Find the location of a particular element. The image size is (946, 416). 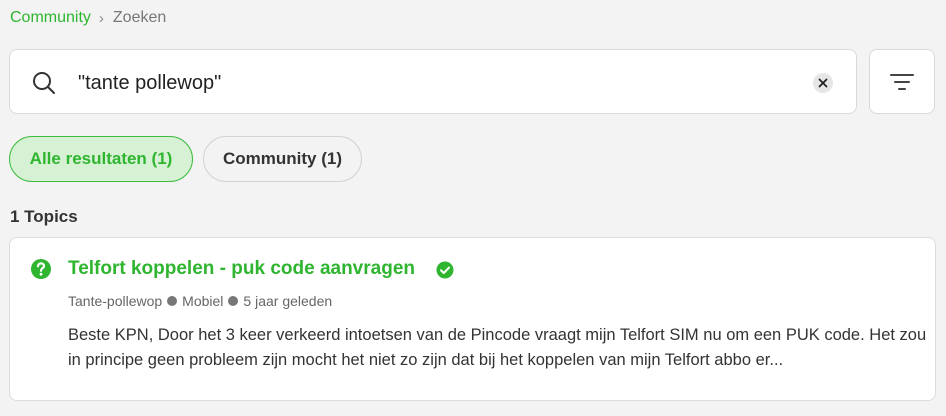

check-circle-icon is located at coordinates (445, 270).